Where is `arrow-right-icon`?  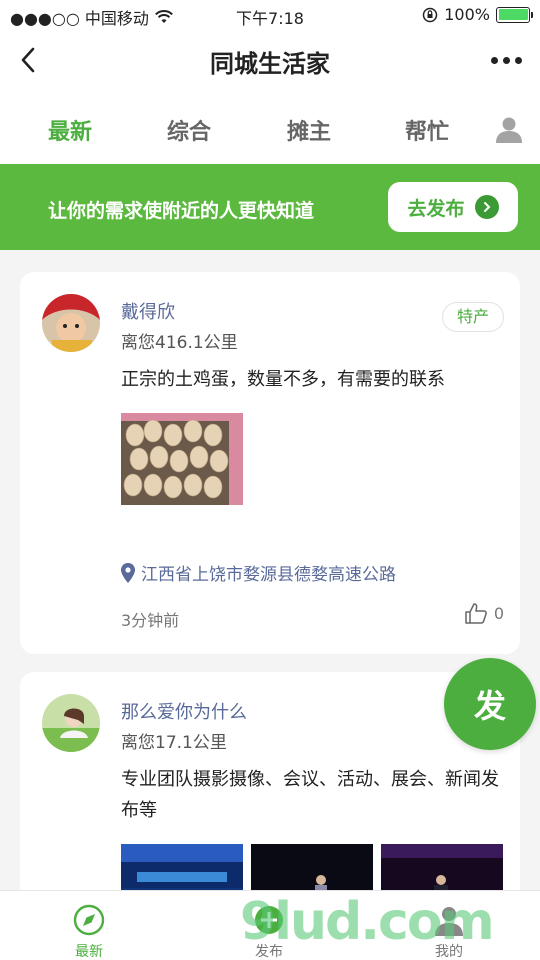 arrow-right-icon is located at coordinates (486, 207).